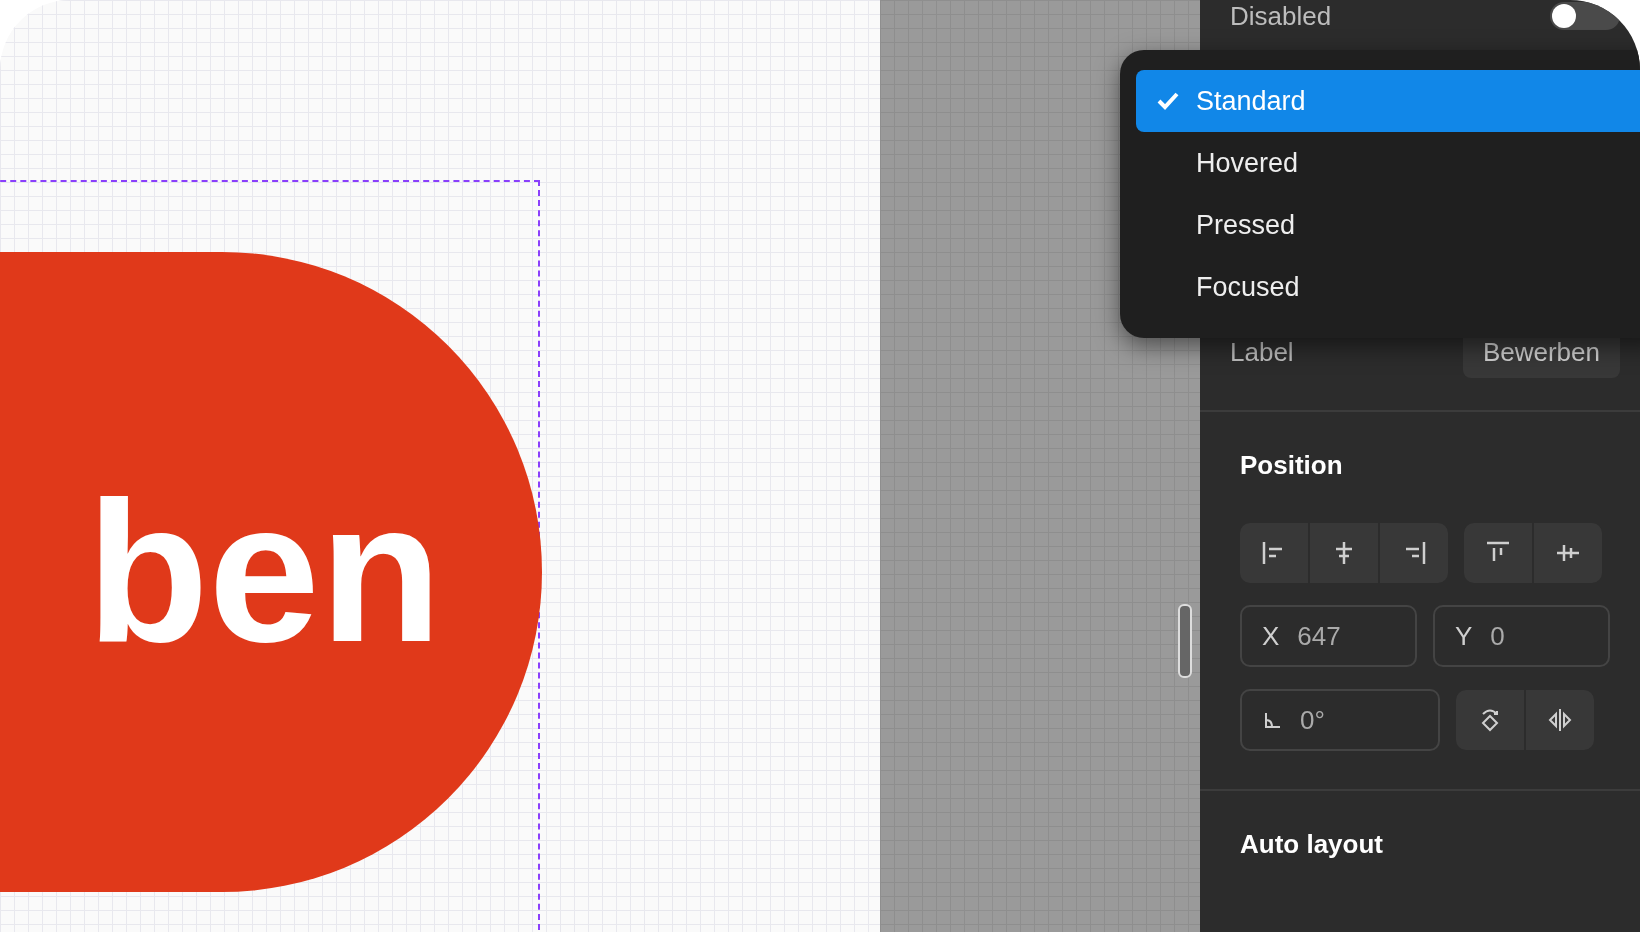 The image size is (1640, 932). Describe the element at coordinates (1388, 225) in the screenshot. I see `menu-item: Pressed` at that location.